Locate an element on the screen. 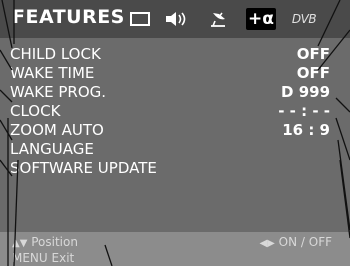 This screenshot has width=350, height=266. menu-item-label: WAKE PROG. is located at coordinates (58, 92).